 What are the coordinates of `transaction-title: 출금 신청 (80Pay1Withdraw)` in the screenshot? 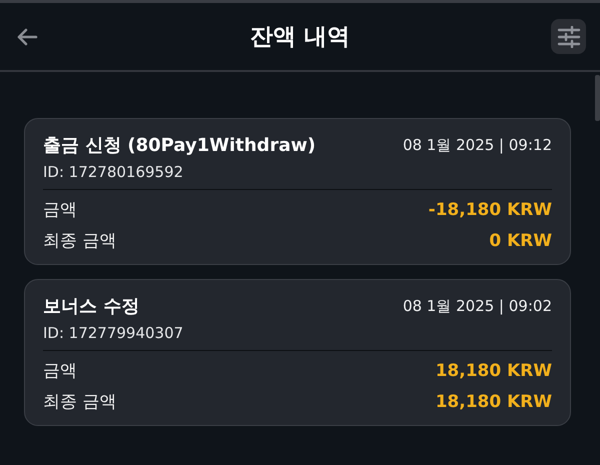 It's located at (179, 145).